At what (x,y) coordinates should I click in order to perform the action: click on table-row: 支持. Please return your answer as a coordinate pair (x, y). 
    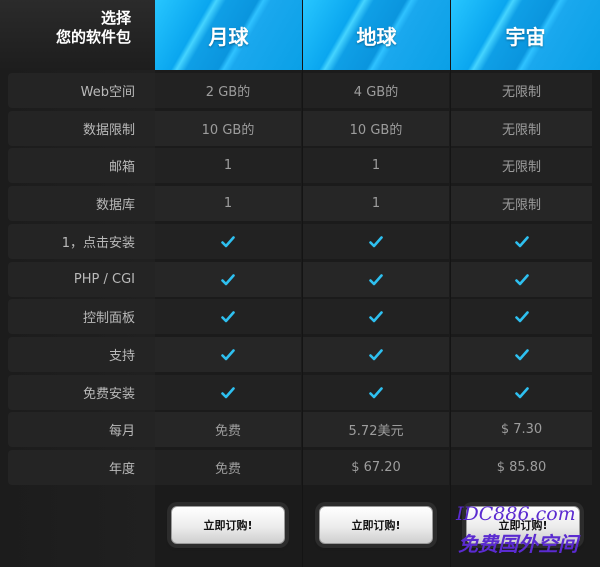
    Looking at the image, I should click on (304, 354).